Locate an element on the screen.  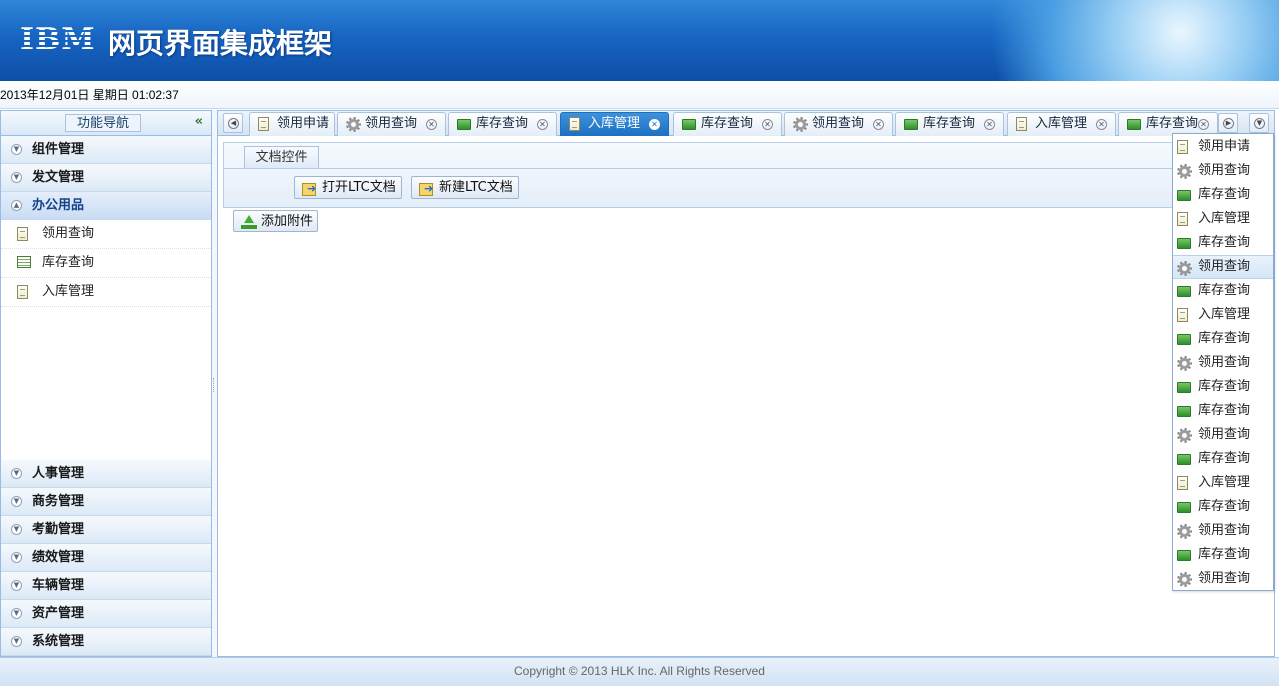
sidebar-item: 领用查询 is located at coordinates (106, 234).